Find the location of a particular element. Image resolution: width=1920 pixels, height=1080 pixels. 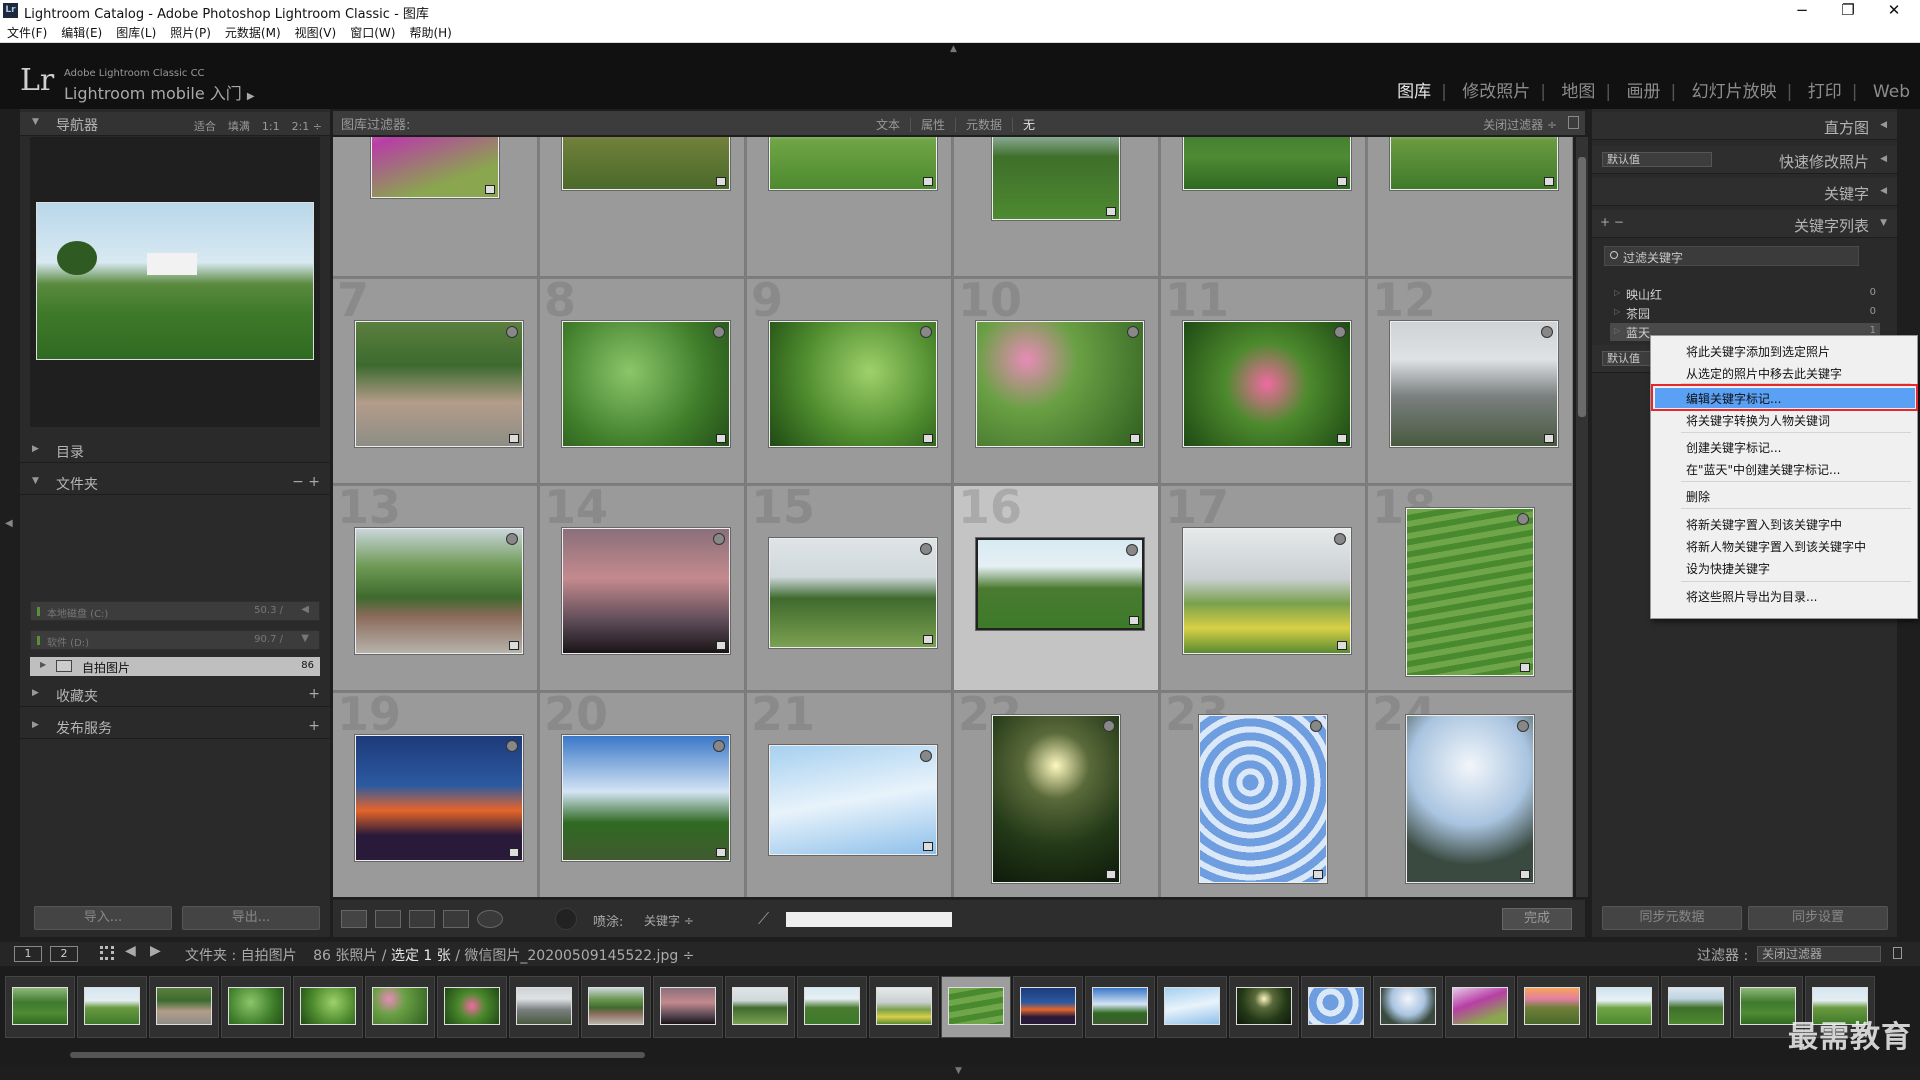

menu-photo: 照片(P) is located at coordinates (190, 31).